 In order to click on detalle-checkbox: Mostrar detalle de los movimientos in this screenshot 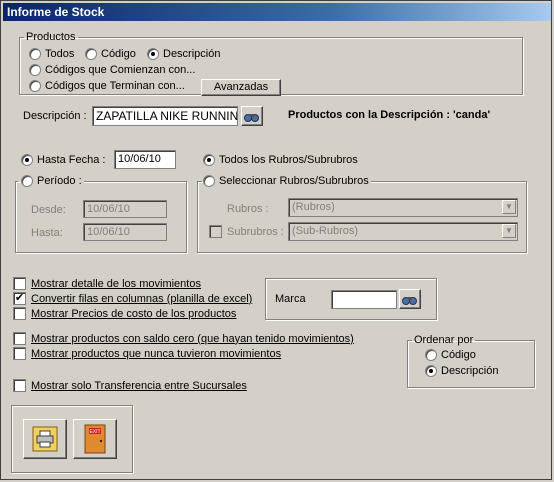, I will do `click(107, 283)`.